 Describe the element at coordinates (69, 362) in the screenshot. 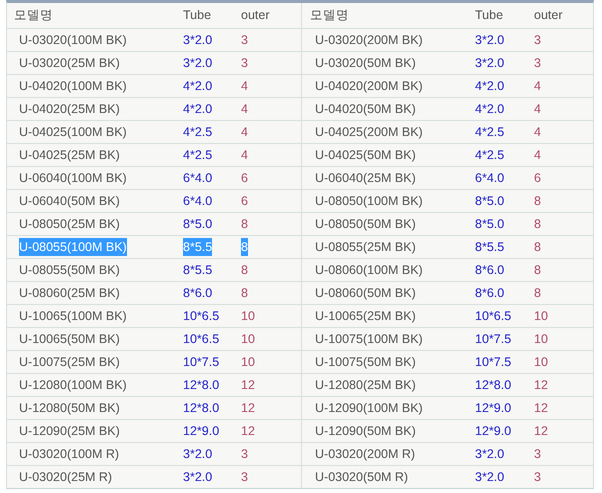

I see `model-cell-text: U-10075(25M BK)` at that location.